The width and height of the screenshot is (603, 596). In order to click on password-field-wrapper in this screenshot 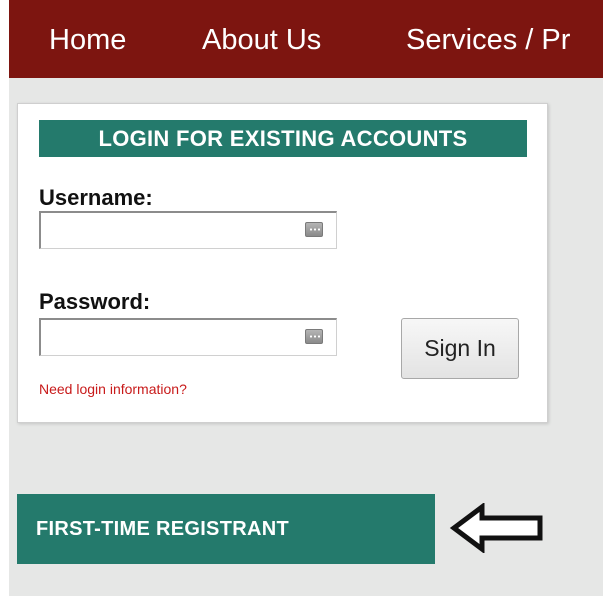, I will do `click(188, 337)`.